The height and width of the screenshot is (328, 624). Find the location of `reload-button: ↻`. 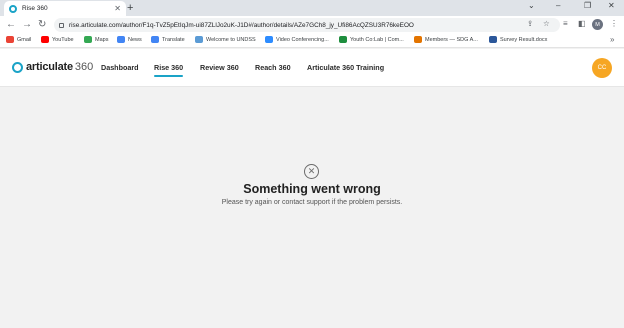

reload-button: ↻ is located at coordinates (42, 25).